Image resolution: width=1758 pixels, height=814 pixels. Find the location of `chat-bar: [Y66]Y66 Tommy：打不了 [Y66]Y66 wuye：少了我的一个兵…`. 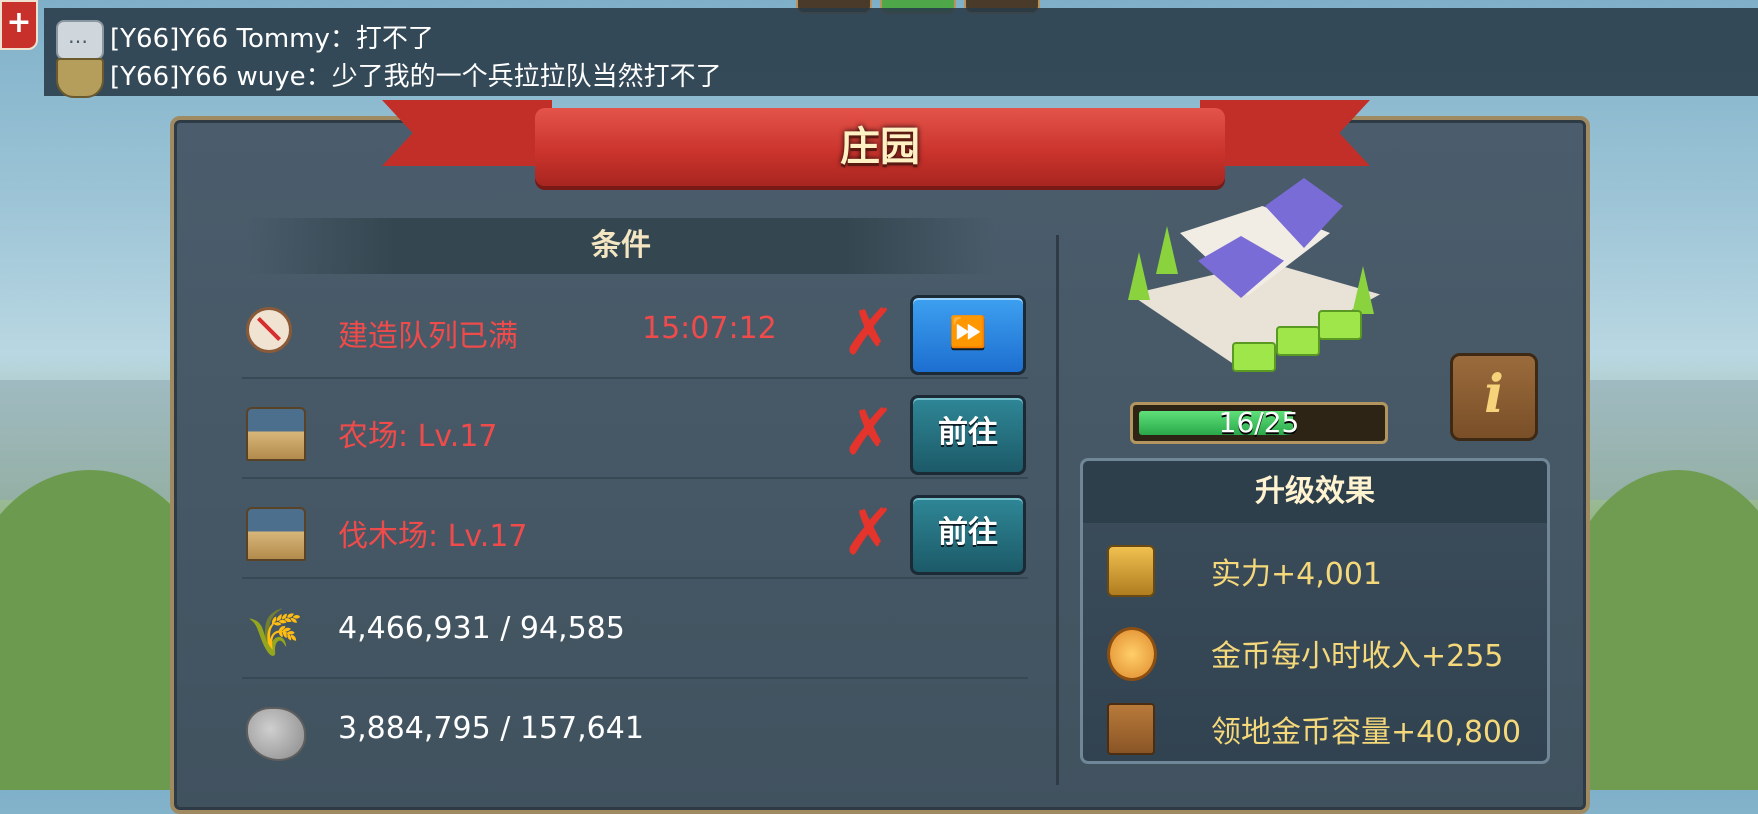

chat-bar: [Y66]Y66 Tommy：打不了 [Y66]Y66 wuye：少了我的一个兵… is located at coordinates (901, 53).